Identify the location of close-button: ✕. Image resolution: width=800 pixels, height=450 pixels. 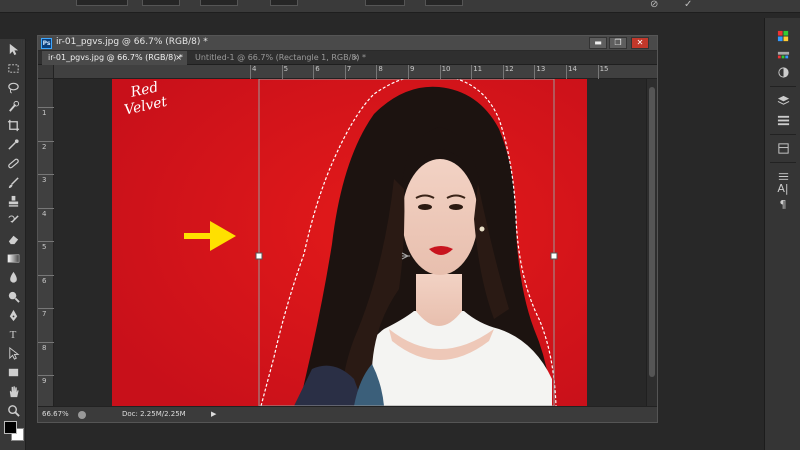
(640, 43).